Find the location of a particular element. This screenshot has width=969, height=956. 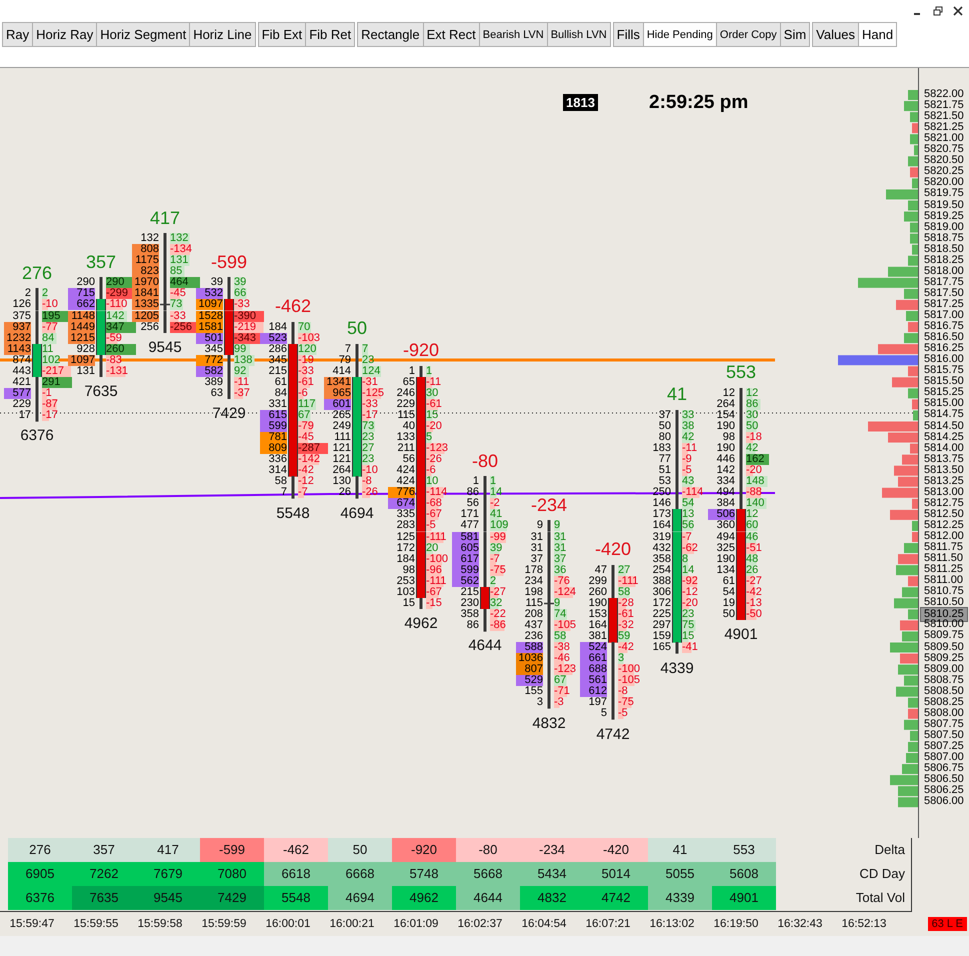

volume-cell-text: 358 is located at coordinates (661, 559).